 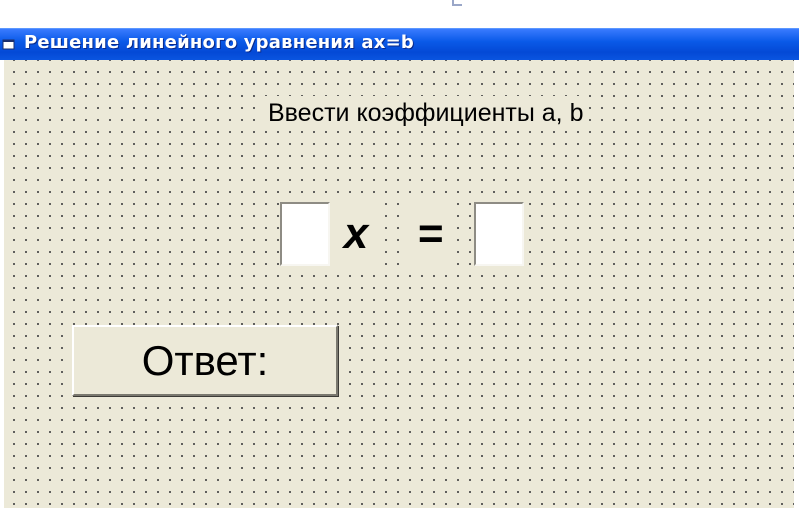 I want to click on title-bar: Решение линейного уравнения ax=b, so click(x=399, y=44).